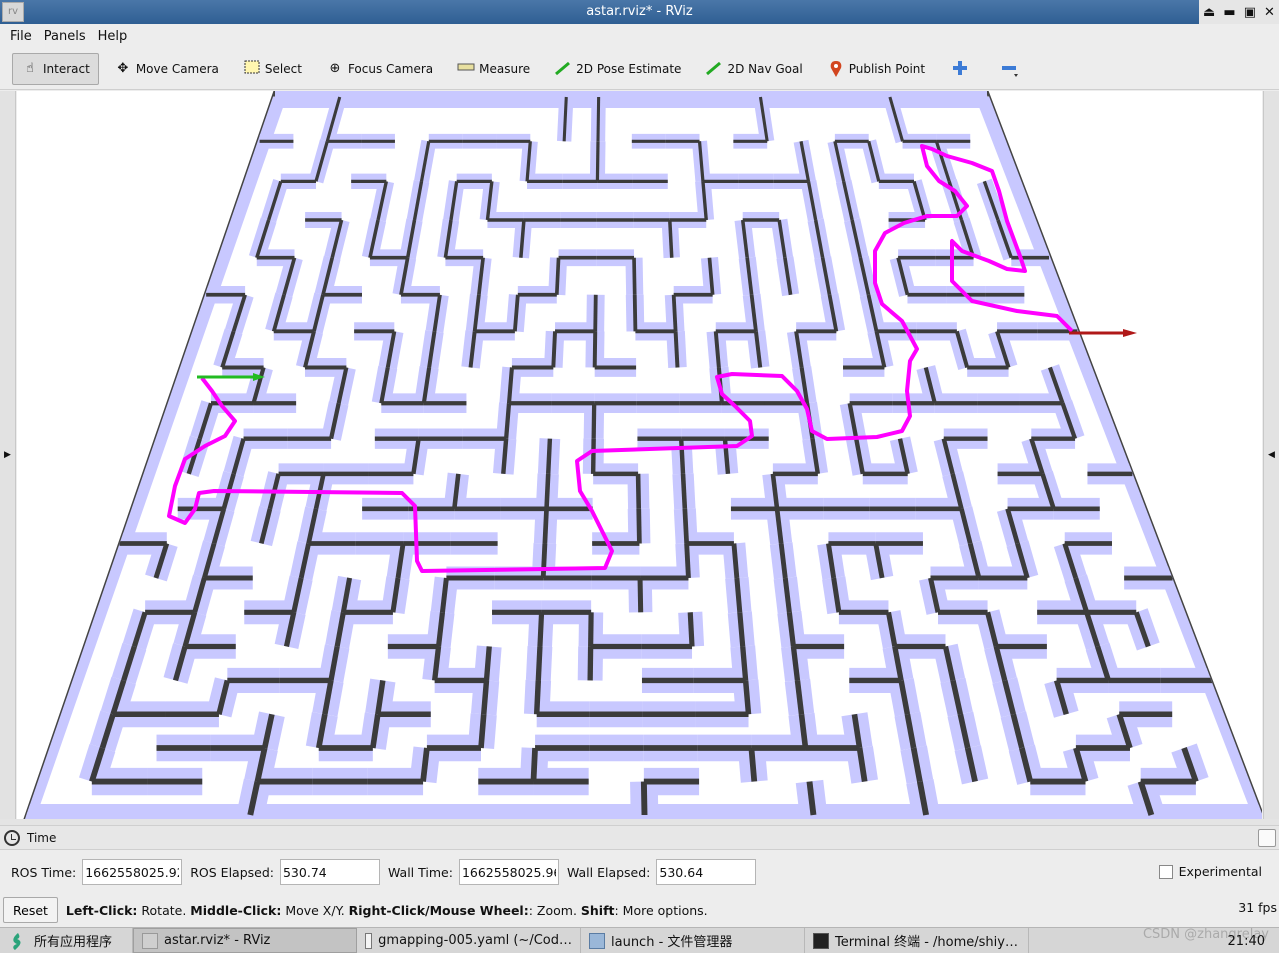  I want to click on pose-estimate-label: 2D Pose Estimate, so click(629, 68).